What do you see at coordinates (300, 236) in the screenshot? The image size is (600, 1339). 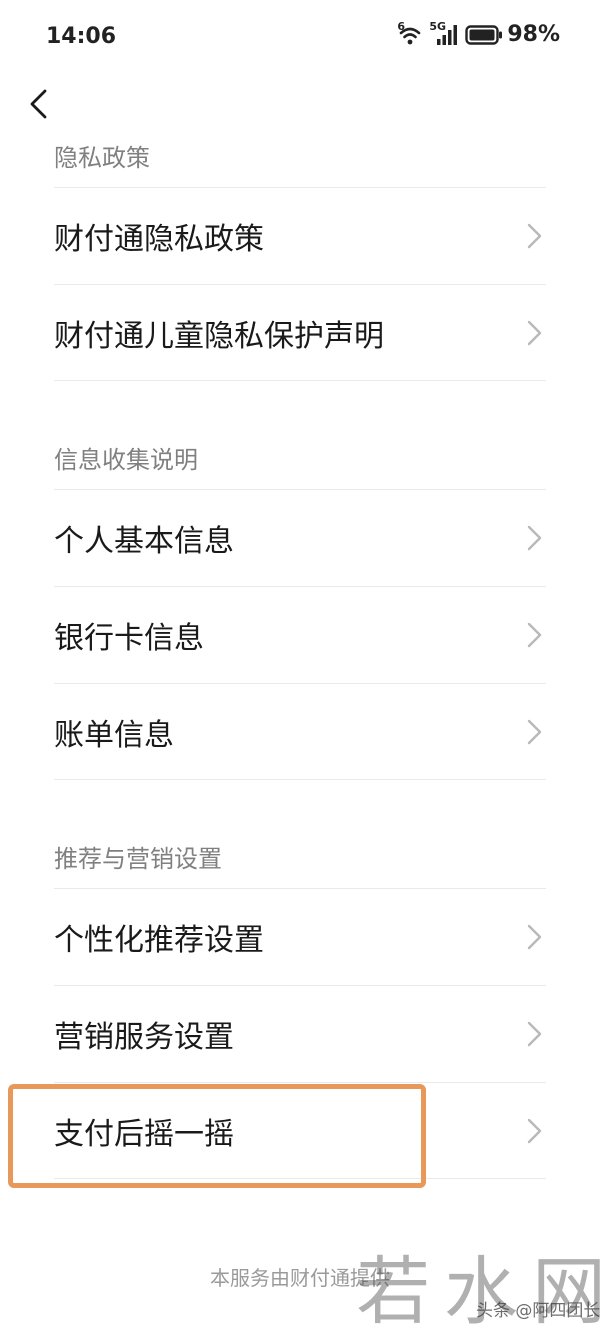 I see `list-item-privacy-policy: 财付通隐私政策` at bounding box center [300, 236].